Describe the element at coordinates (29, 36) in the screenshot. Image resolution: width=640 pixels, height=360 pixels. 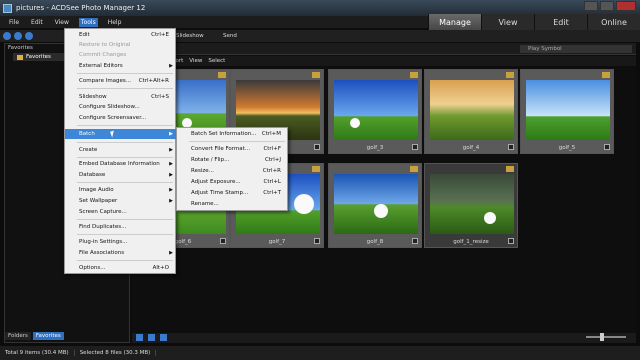
I see `up-icon` at that location.